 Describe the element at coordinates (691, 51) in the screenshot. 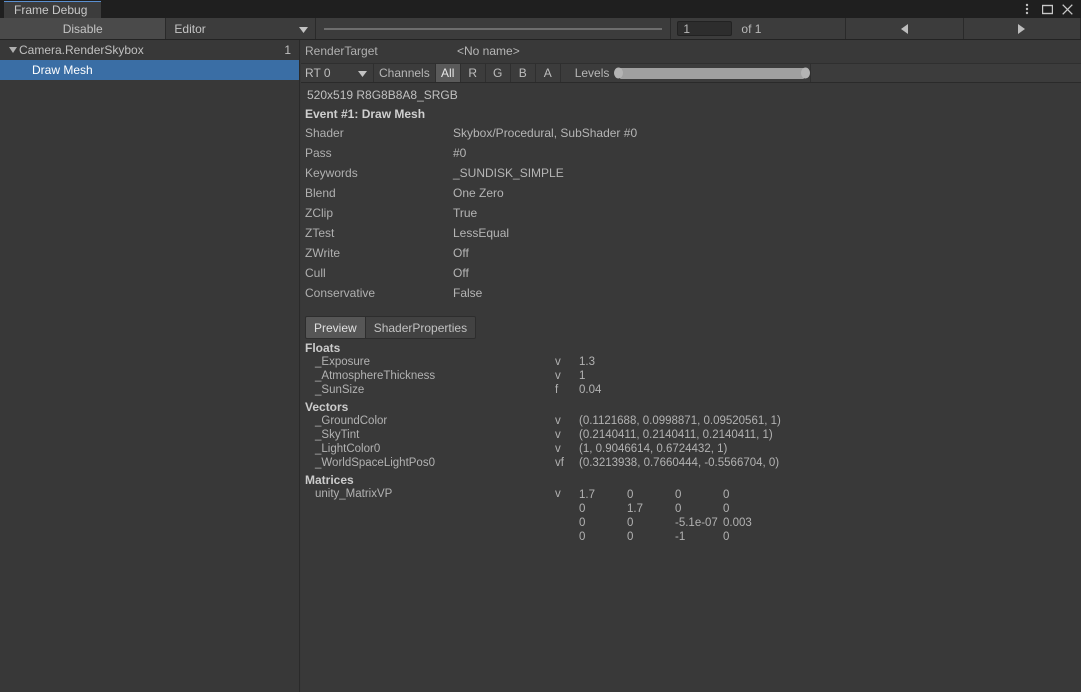

I see `render-target-header: RenderTarget <No name>` at that location.